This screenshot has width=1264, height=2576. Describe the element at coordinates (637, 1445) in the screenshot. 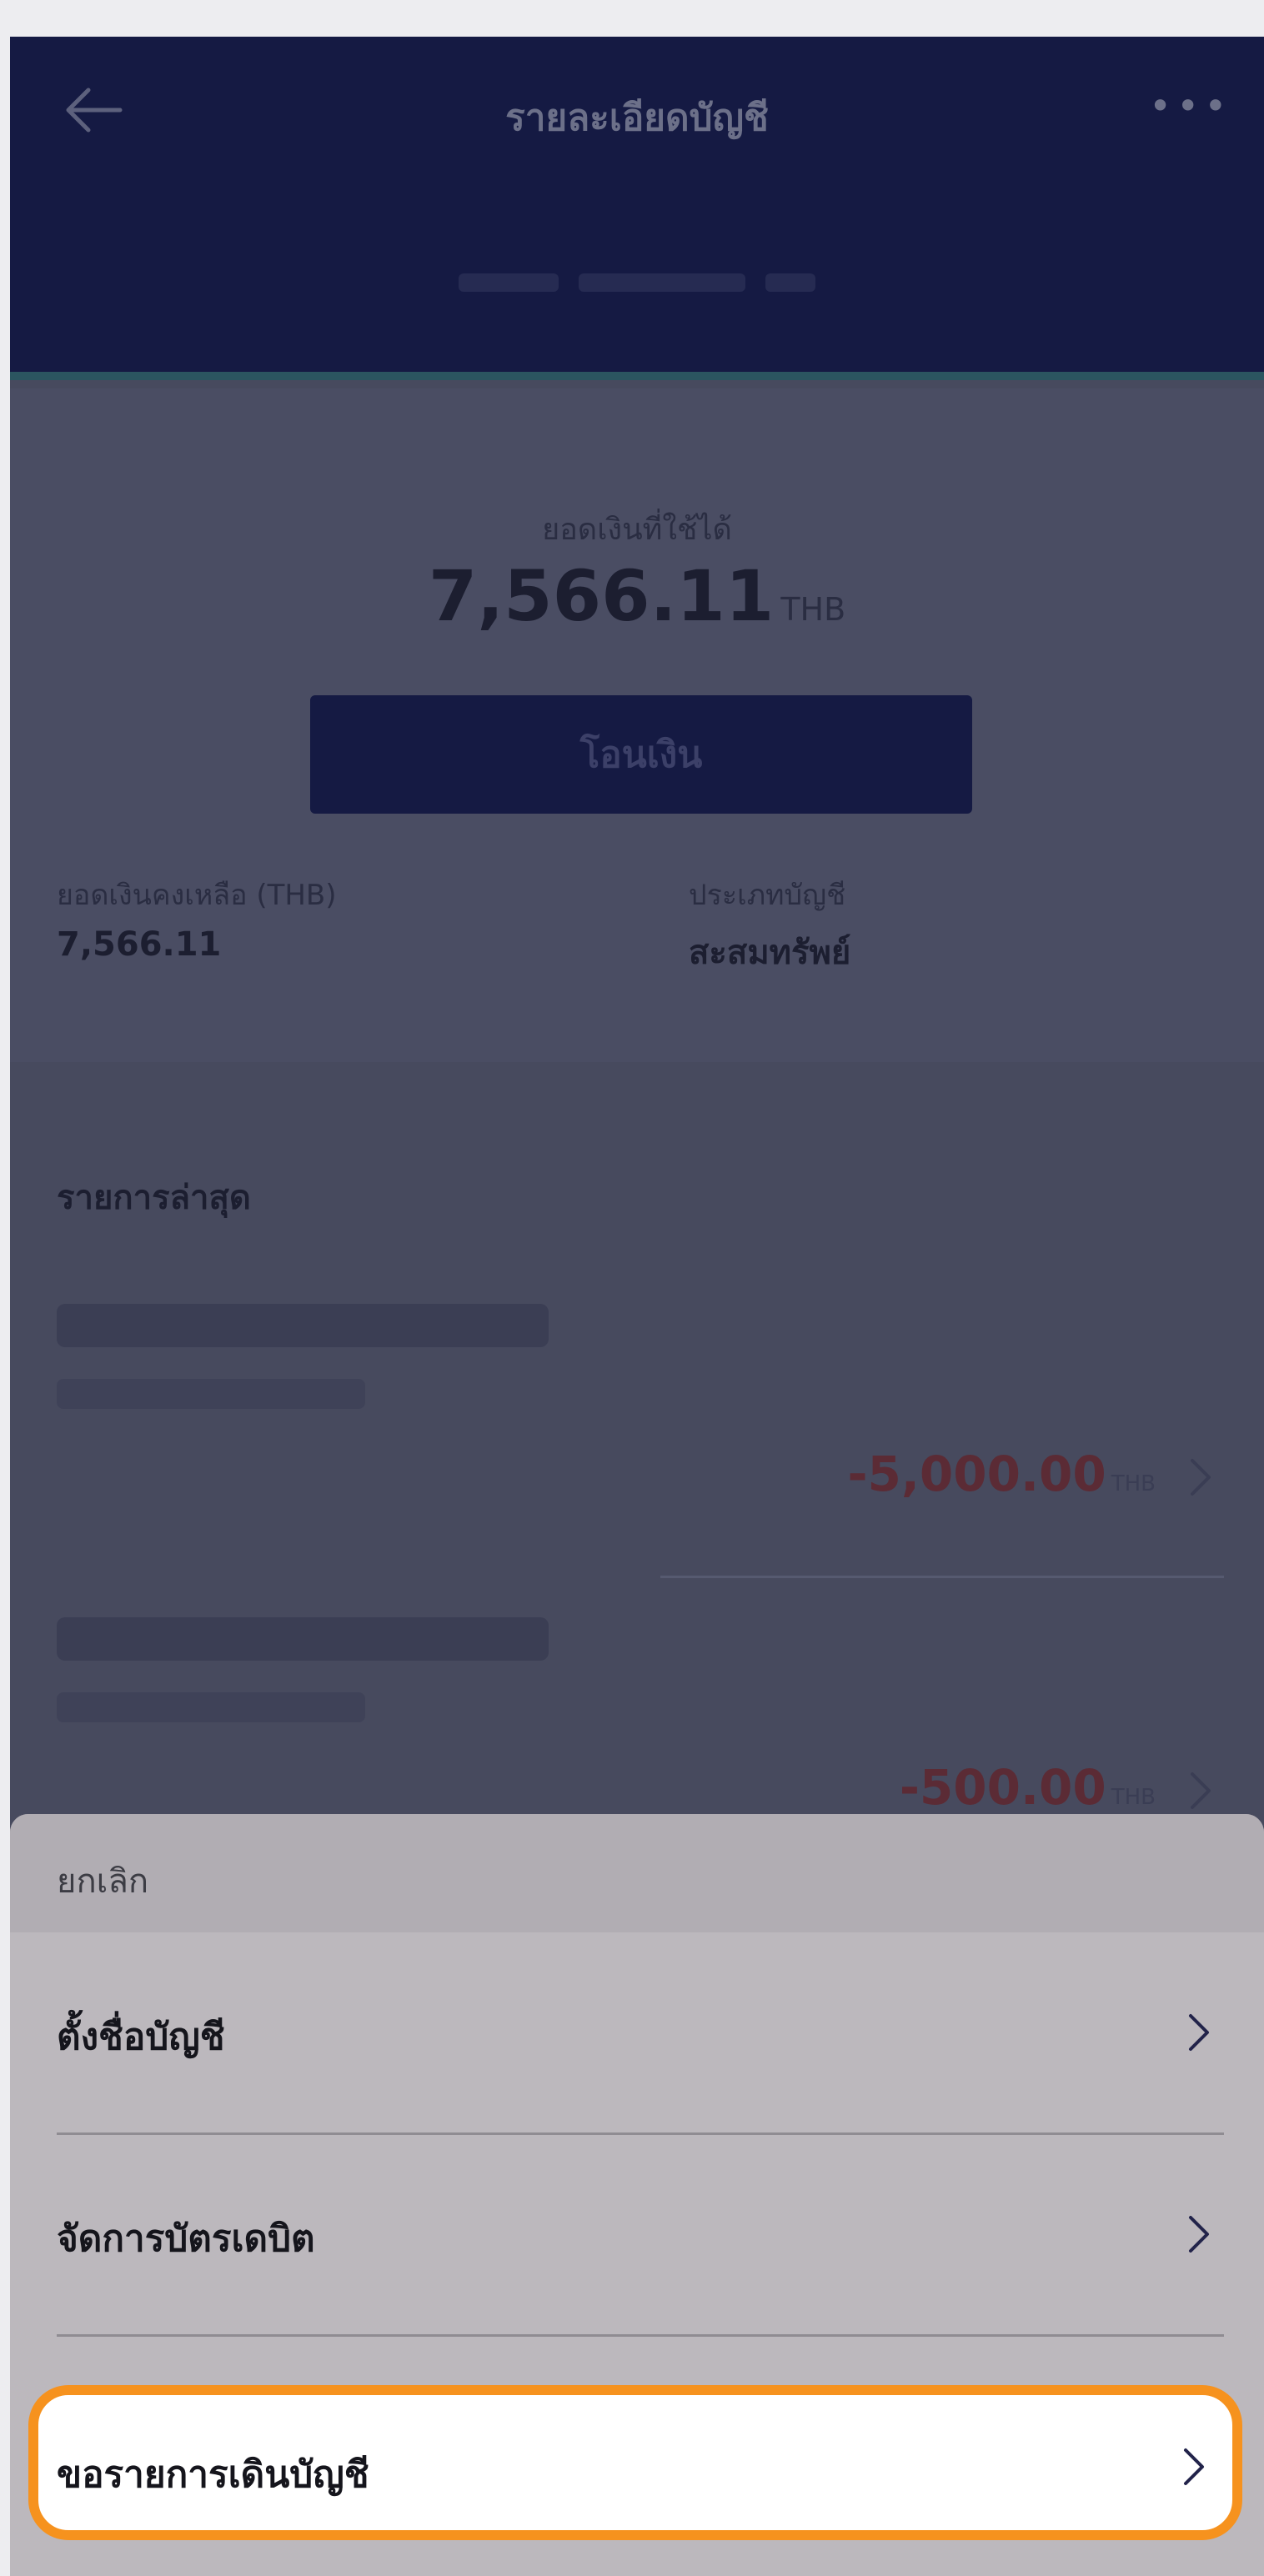

I see `transaction-row: -5,000.00 THB` at that location.